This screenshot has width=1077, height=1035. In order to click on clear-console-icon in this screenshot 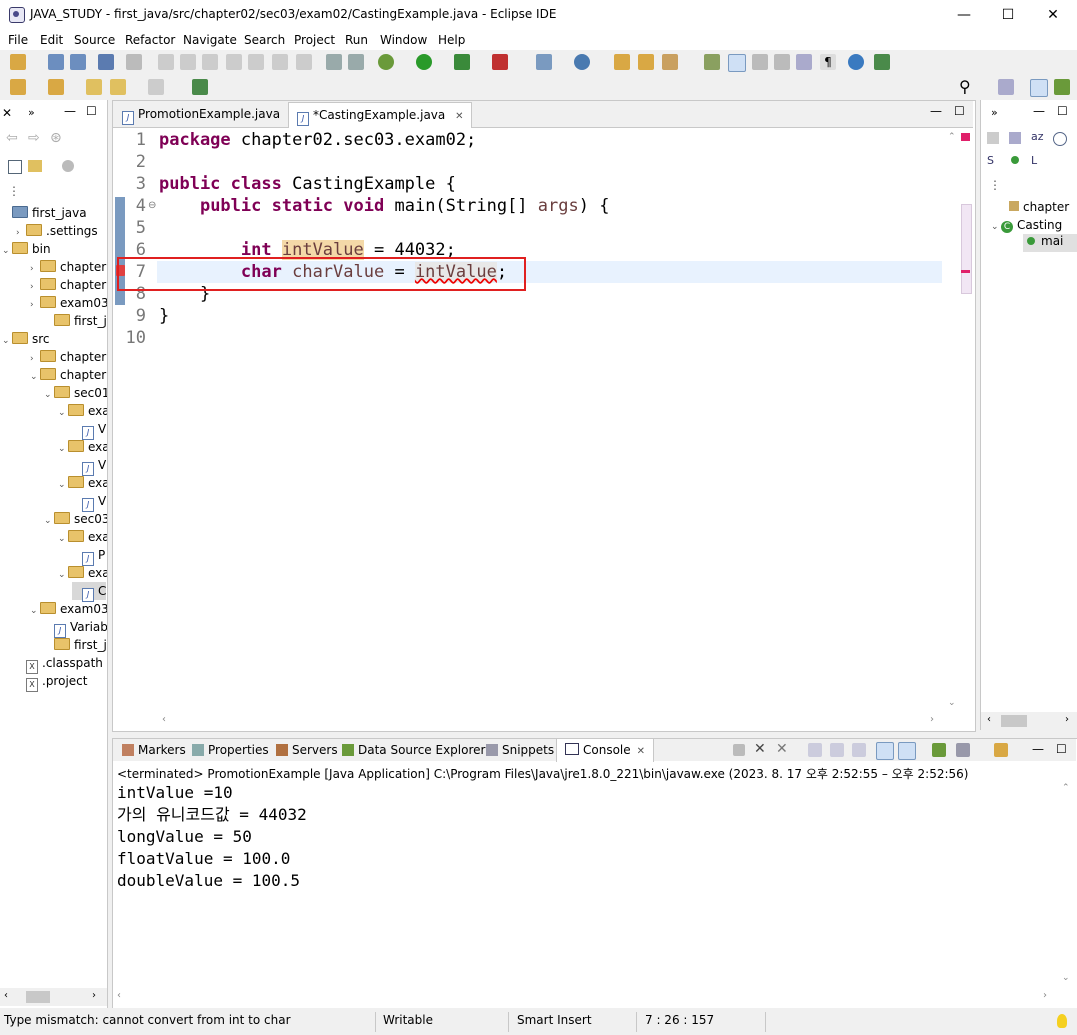, I will do `click(815, 750)`.